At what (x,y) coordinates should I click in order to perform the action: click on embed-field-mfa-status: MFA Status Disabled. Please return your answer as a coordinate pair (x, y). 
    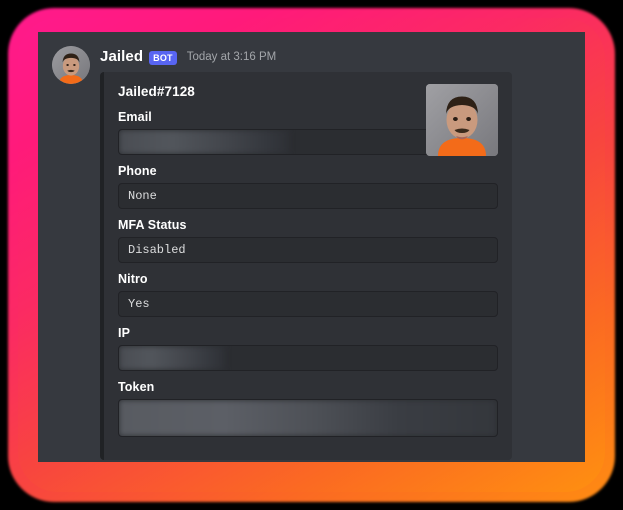
    Looking at the image, I should click on (308, 240).